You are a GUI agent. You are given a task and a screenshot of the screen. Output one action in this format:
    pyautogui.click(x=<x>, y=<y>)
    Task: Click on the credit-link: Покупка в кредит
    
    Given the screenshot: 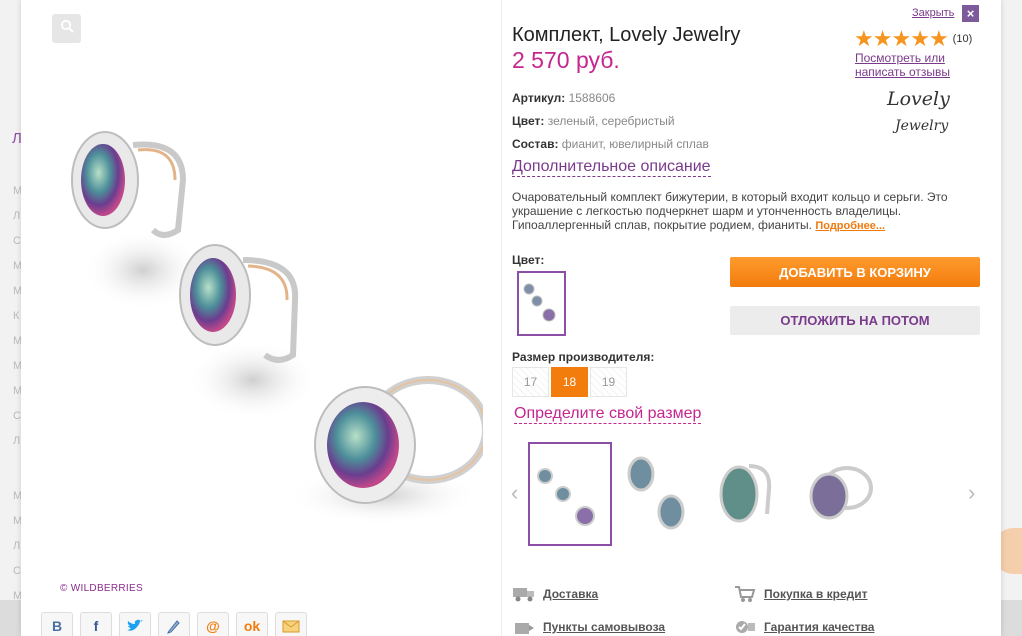 What is the action you would take?
    pyautogui.click(x=800, y=594)
    